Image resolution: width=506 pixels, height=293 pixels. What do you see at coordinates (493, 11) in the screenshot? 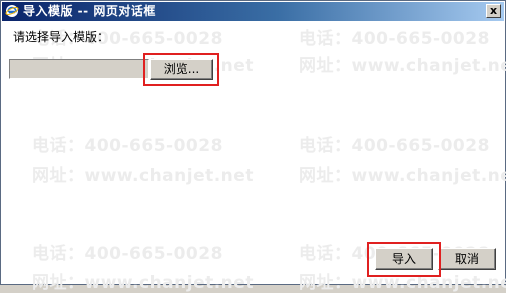
I see `close-button: x` at bounding box center [493, 11].